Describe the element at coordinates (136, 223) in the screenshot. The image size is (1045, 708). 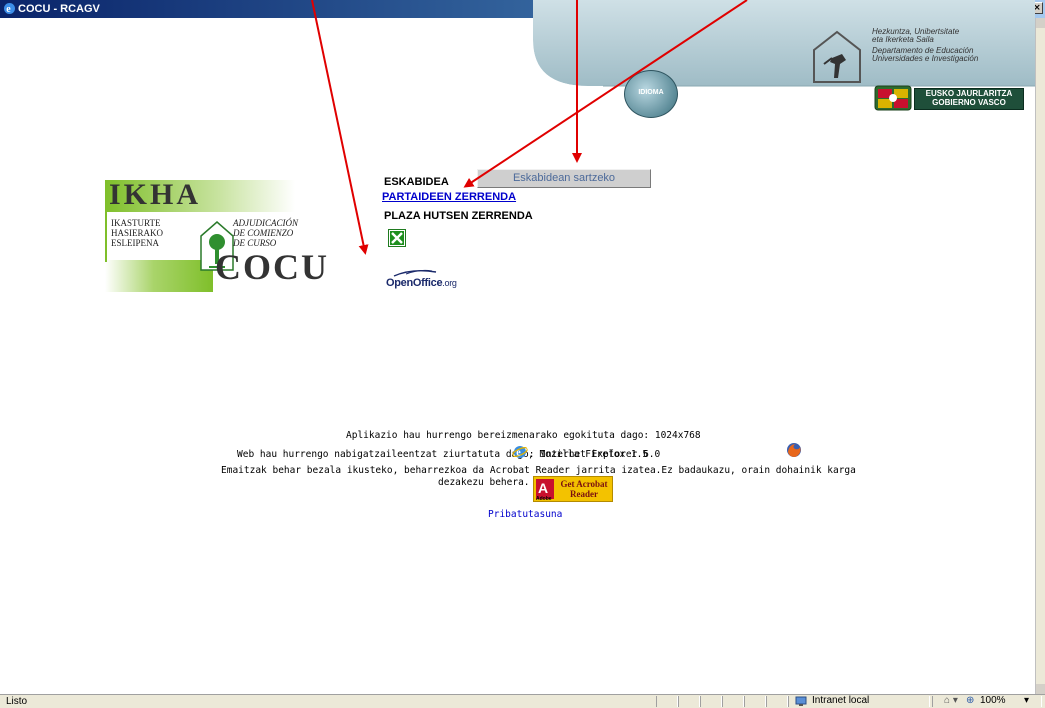
I see `logo-line: IKASTURTE` at that location.